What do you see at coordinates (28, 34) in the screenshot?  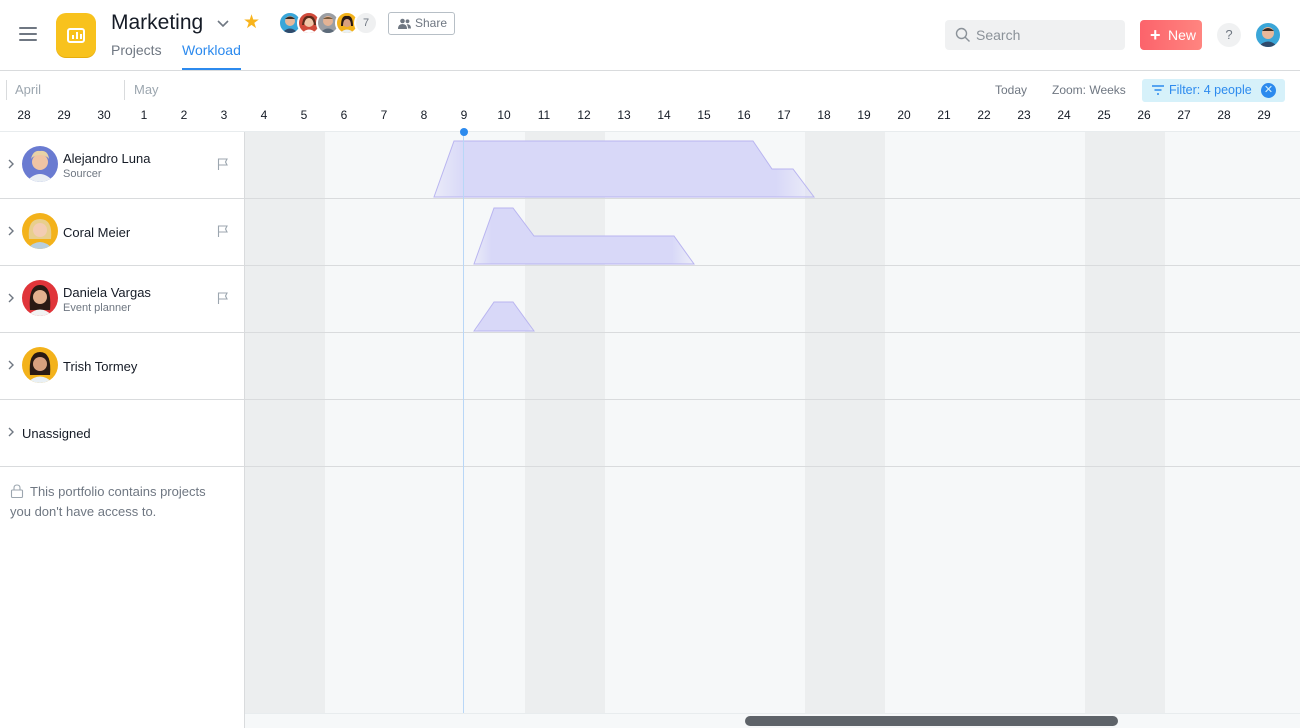 I see `menu-icon` at bounding box center [28, 34].